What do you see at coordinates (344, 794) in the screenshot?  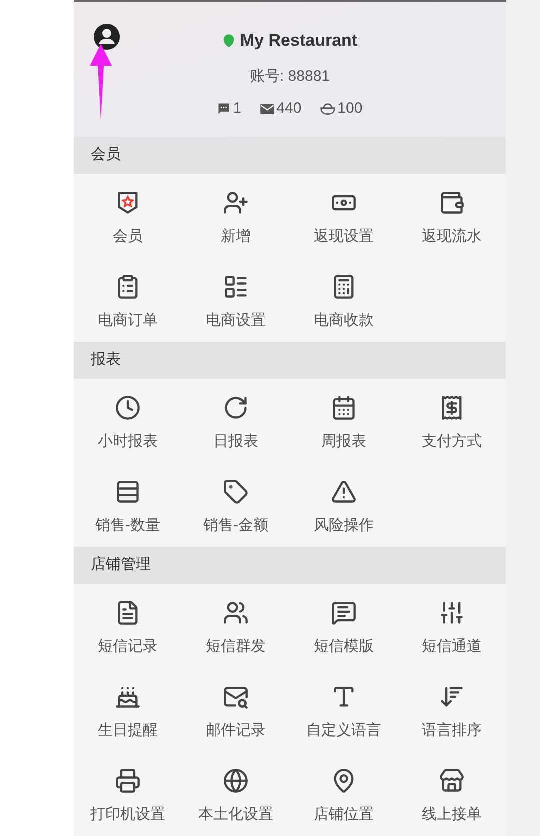 I see `menu-item: 店铺位置` at bounding box center [344, 794].